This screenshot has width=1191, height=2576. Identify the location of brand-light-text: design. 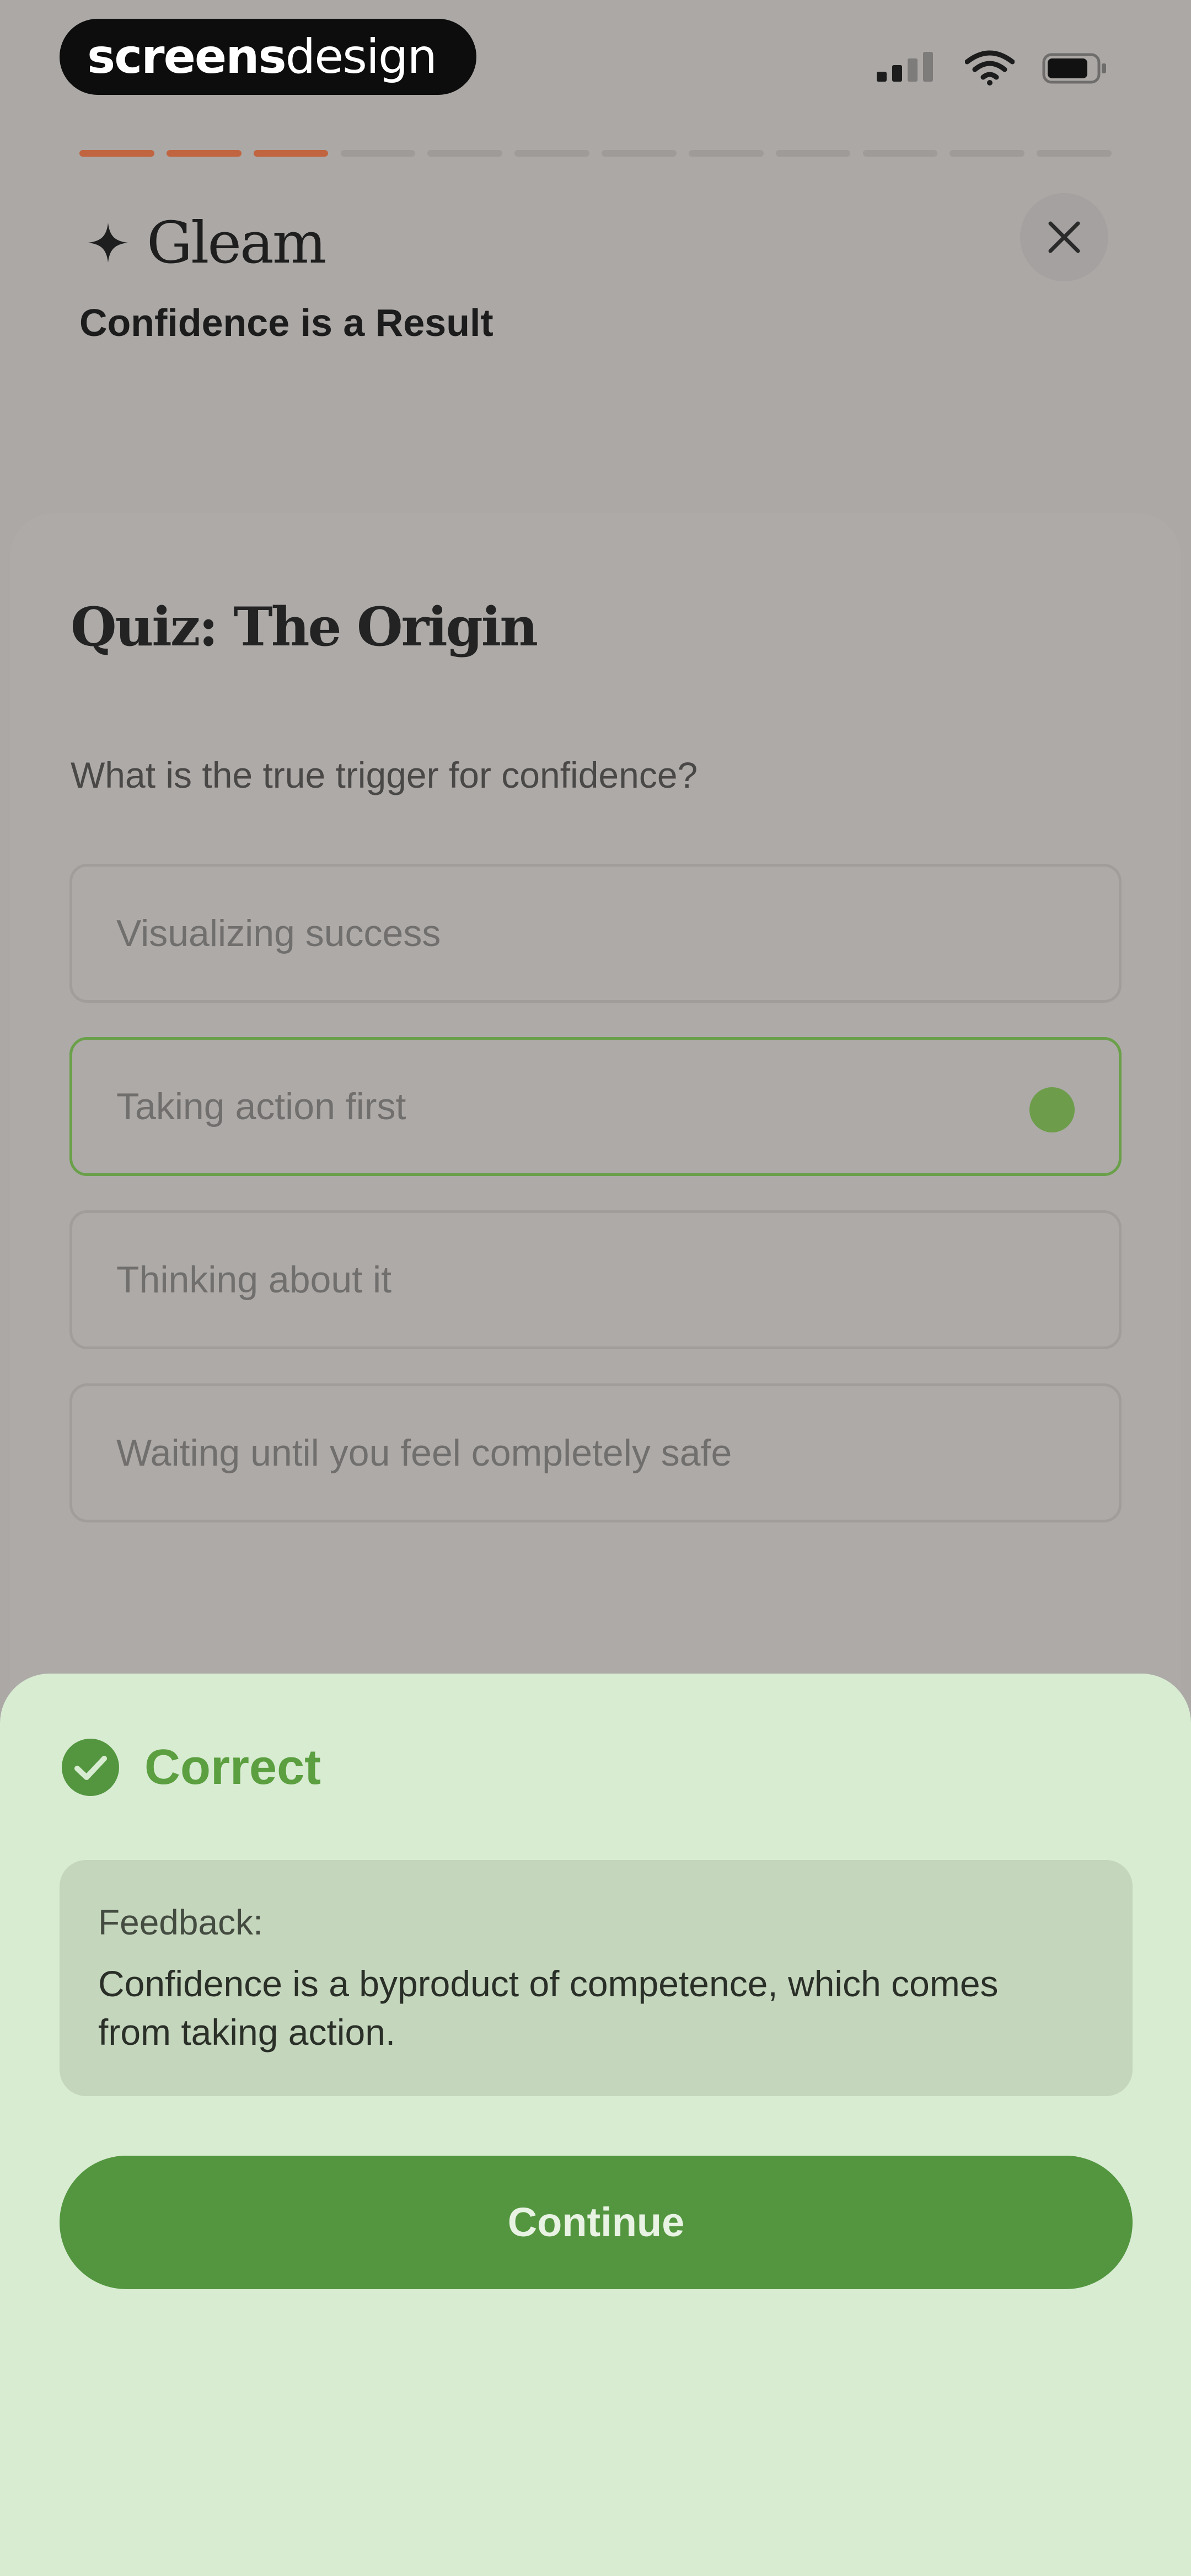
(361, 56).